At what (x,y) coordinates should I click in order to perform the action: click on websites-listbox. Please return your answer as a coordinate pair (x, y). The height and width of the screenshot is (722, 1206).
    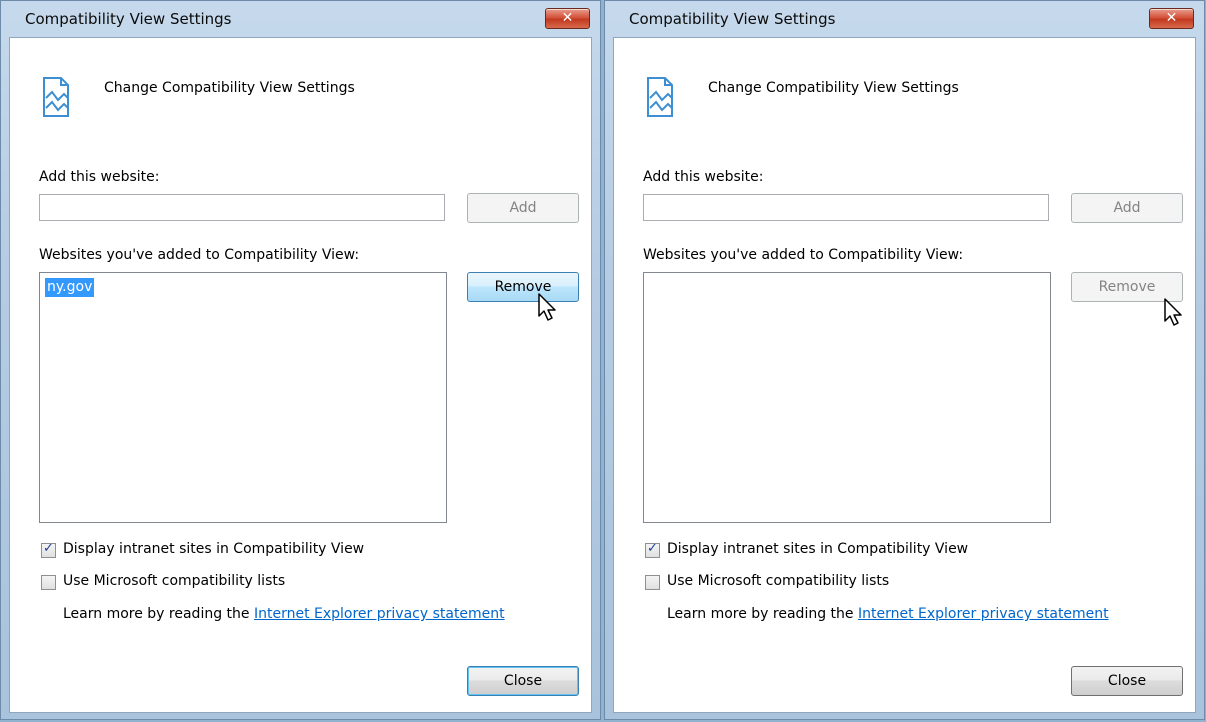
    Looking at the image, I should click on (847, 397).